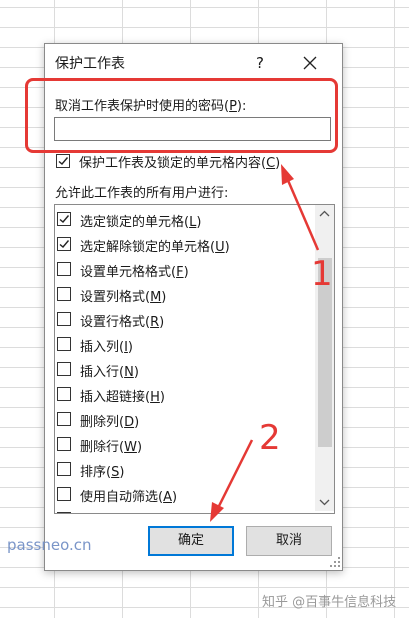 This screenshot has width=409, height=618. I want to click on vertical-scrollbar, so click(324, 358).